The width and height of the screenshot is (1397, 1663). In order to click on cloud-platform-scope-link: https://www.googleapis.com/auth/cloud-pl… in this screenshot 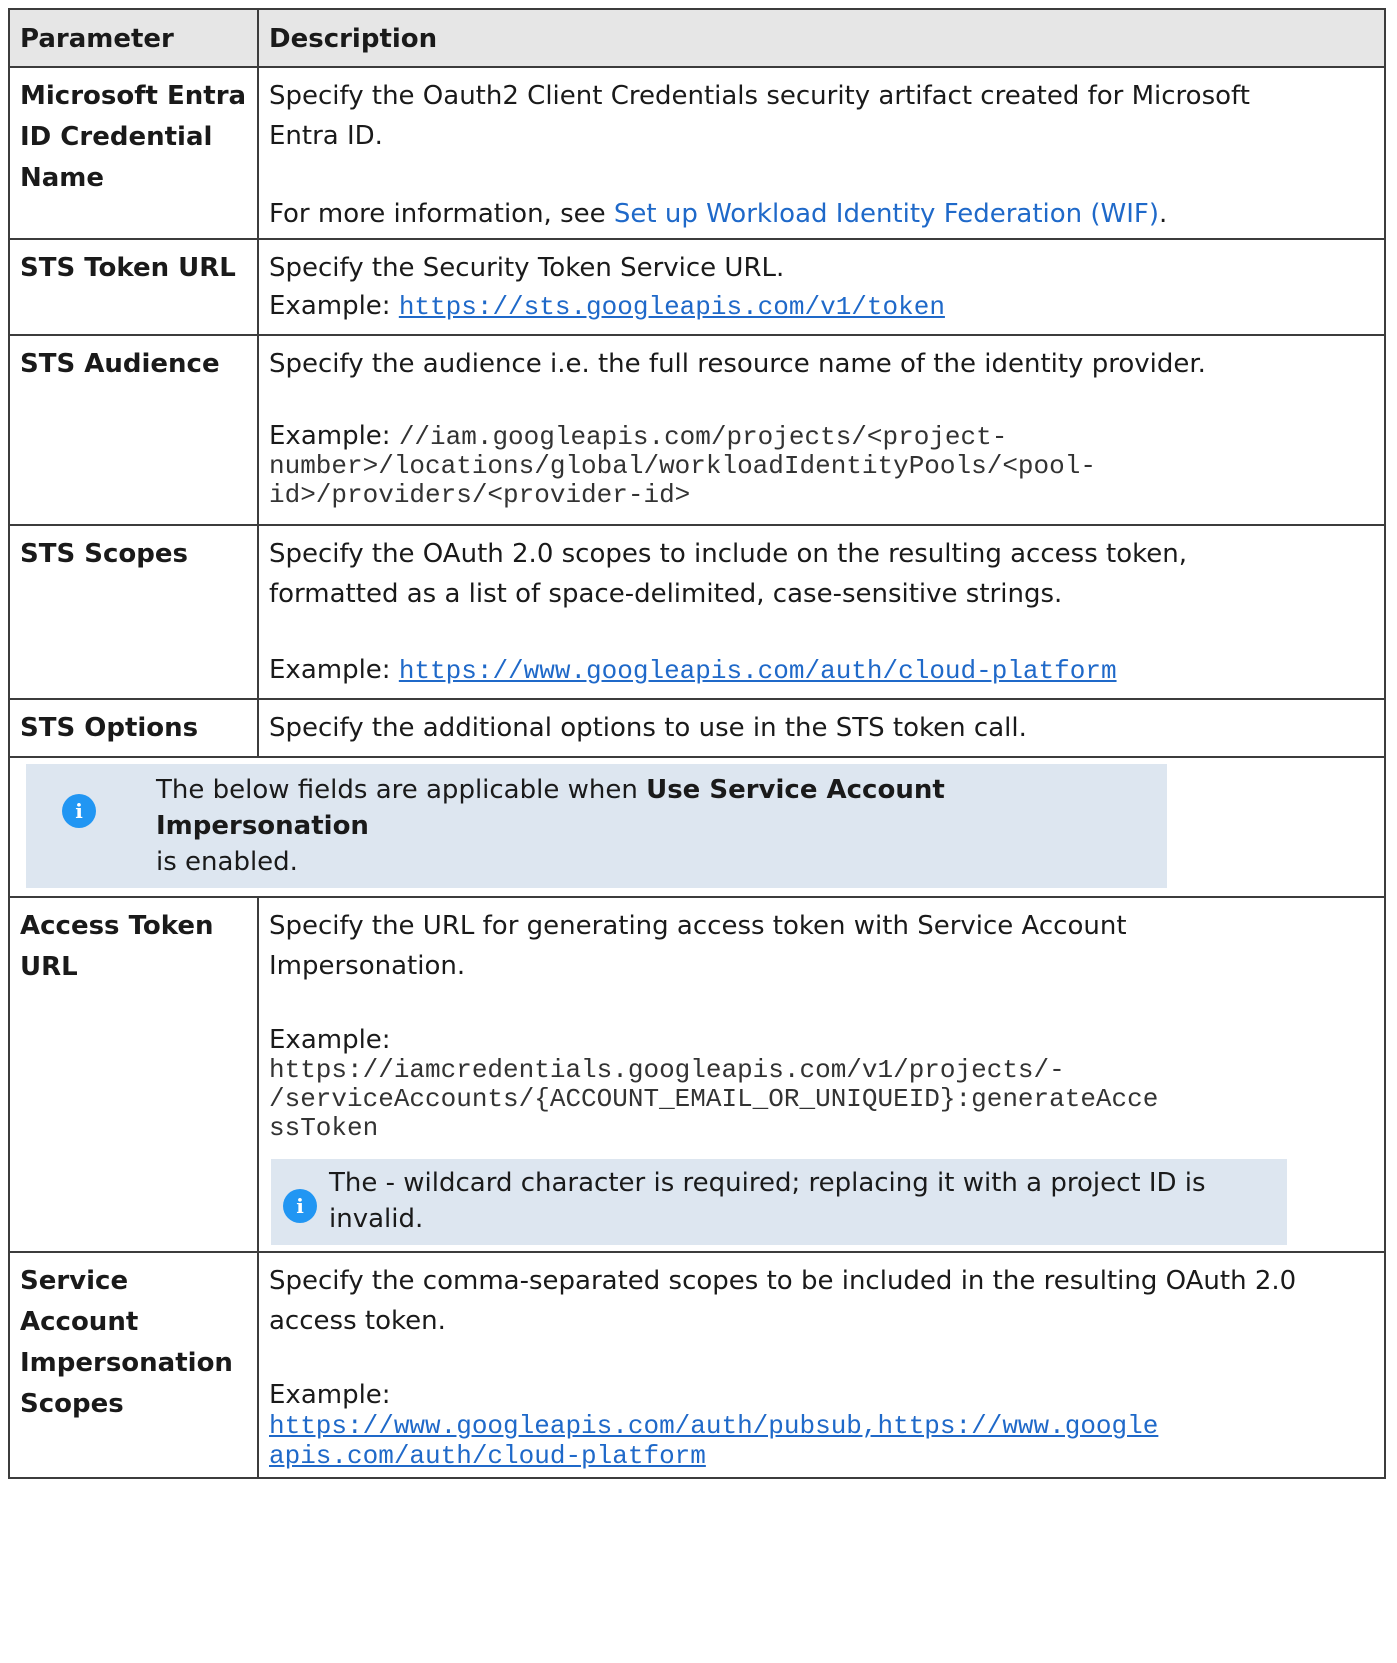, I will do `click(758, 671)`.